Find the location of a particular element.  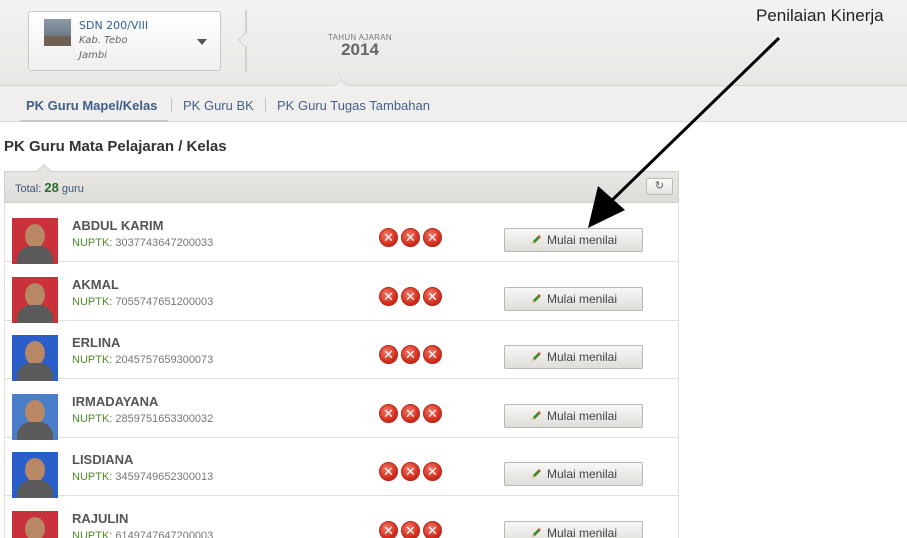

teacher-nuptk: NUPTK: 2859751653300032 is located at coordinates (142, 419).